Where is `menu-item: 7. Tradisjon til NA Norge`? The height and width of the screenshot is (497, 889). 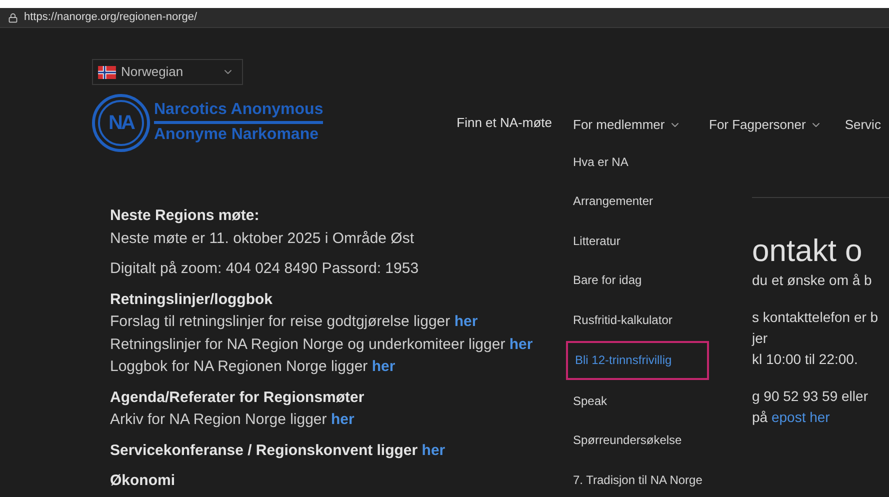 menu-item: 7. Tradisjon til NA Norge is located at coordinates (637, 478).